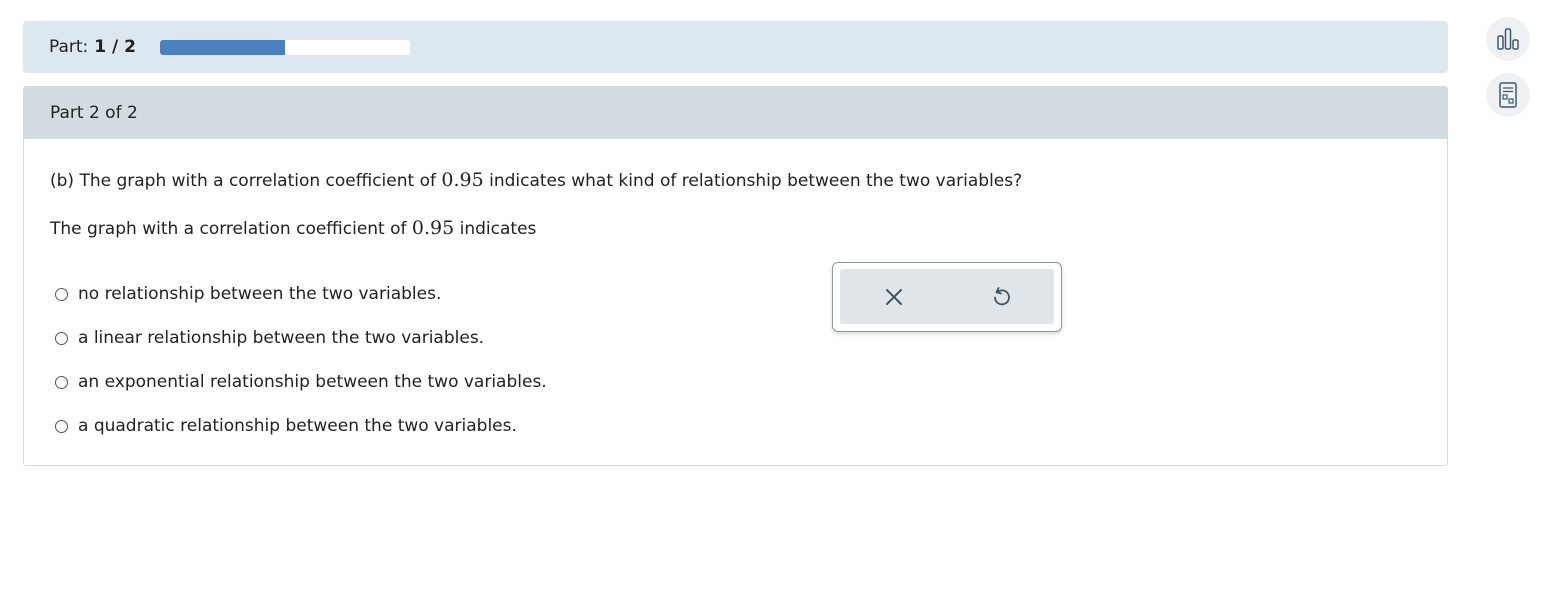 Image resolution: width=1562 pixels, height=603 pixels. I want to click on calculator-button, so click(1508, 95).